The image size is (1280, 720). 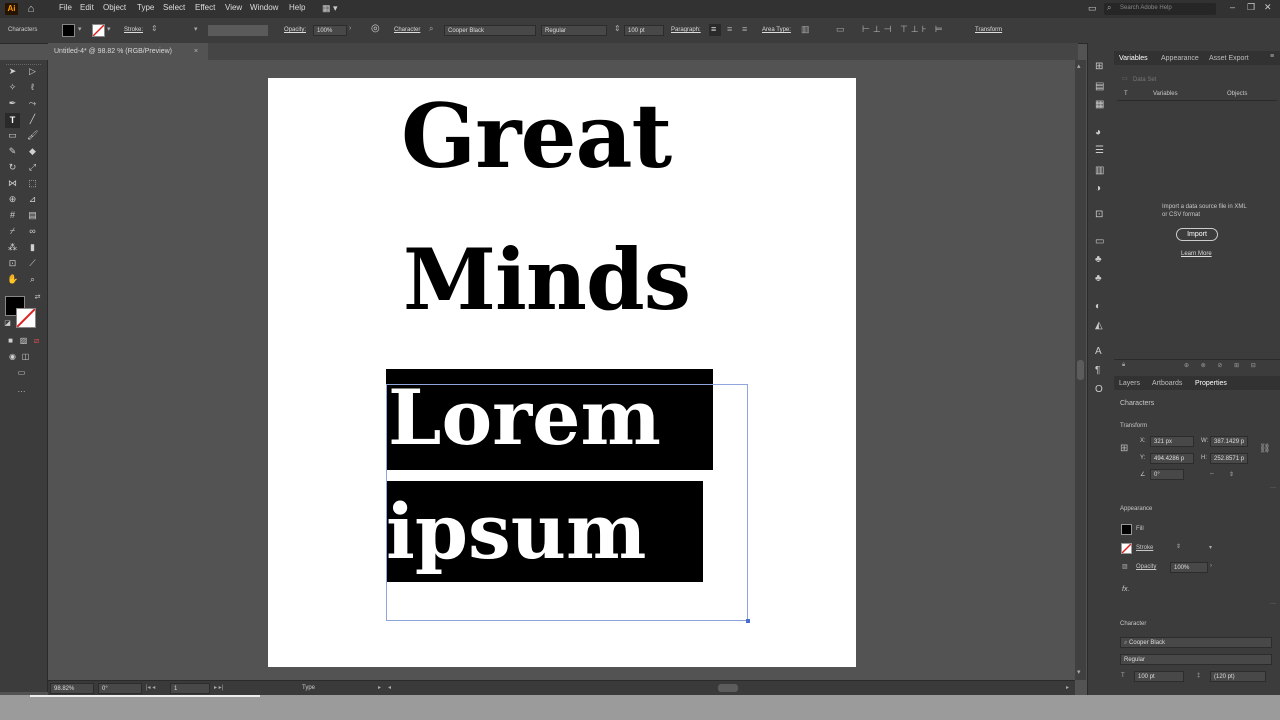 I want to click on eraser-tool-icon: ◆, so click(x=32, y=151).